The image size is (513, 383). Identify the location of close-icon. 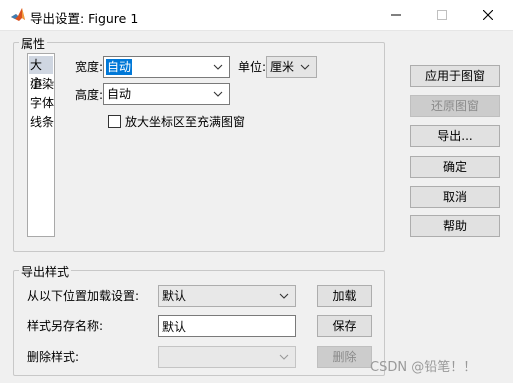
(488, 15).